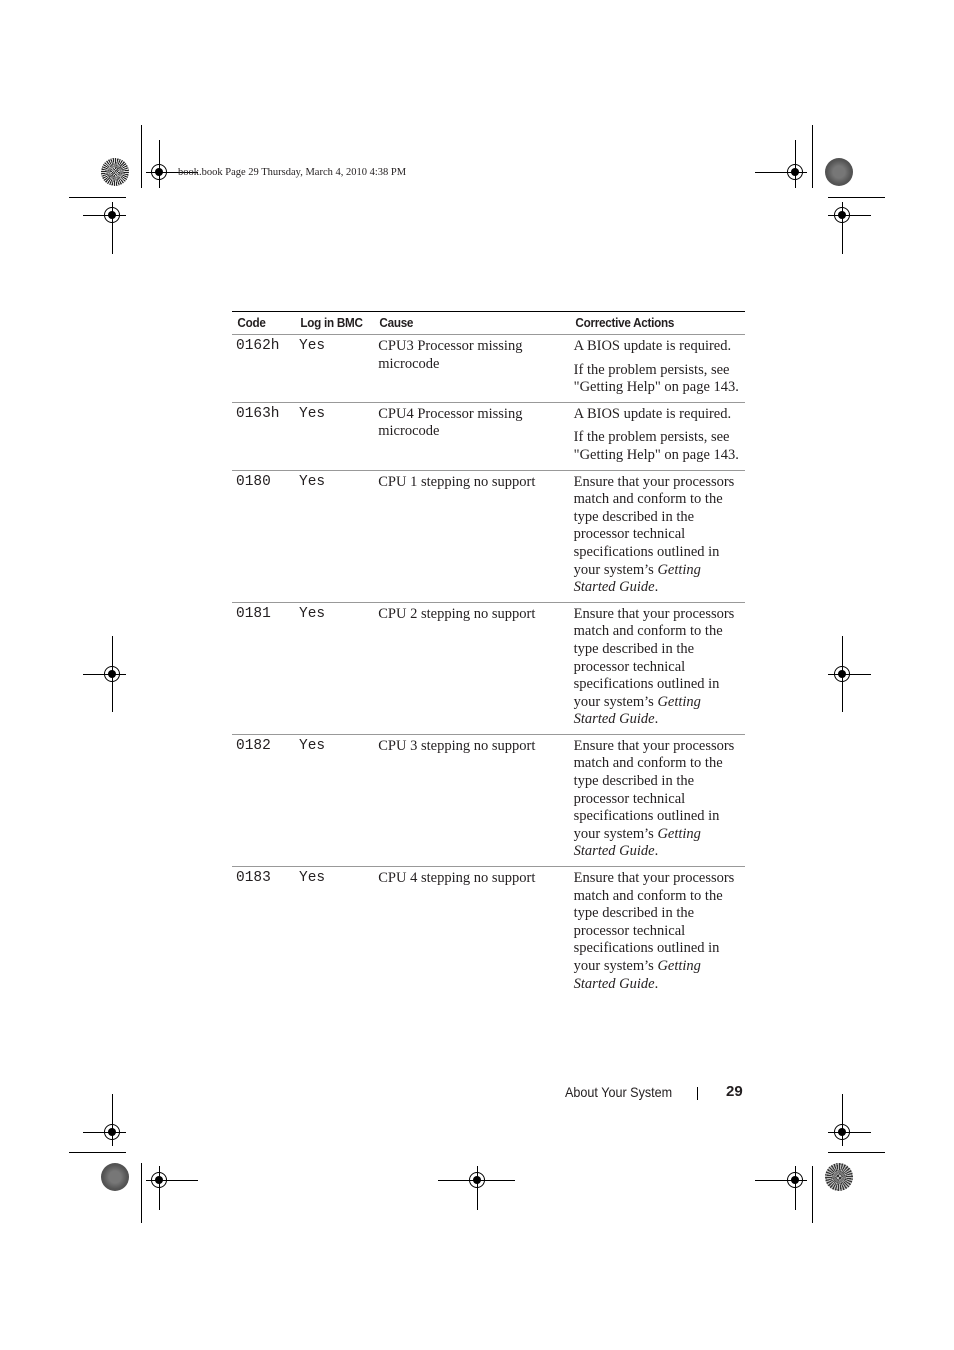  What do you see at coordinates (264, 668) in the screenshot?
I see `code-cell: 0181` at bounding box center [264, 668].